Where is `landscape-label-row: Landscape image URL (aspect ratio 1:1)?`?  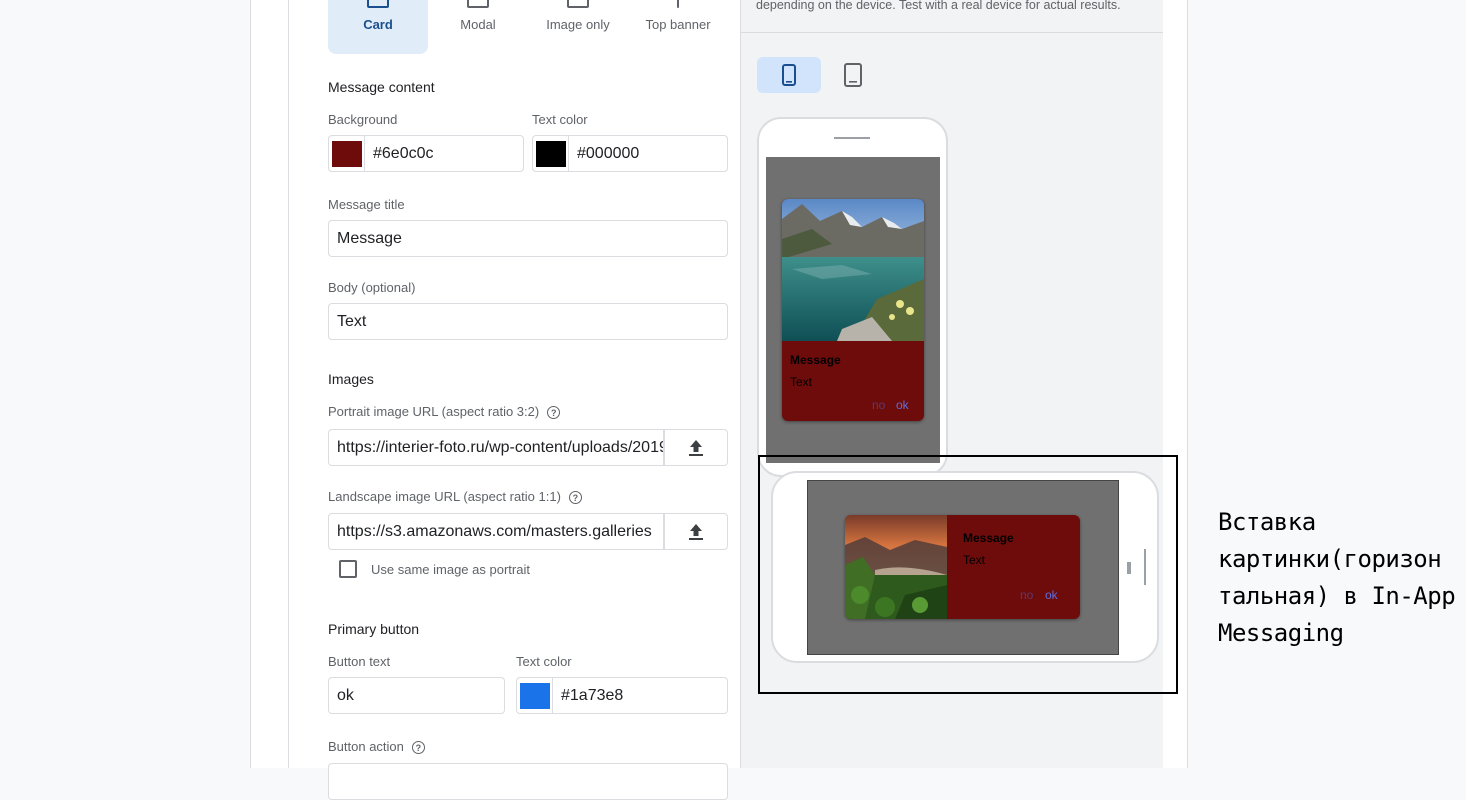
landscape-label-row: Landscape image URL (aspect ratio 1:1)? is located at coordinates (455, 497).